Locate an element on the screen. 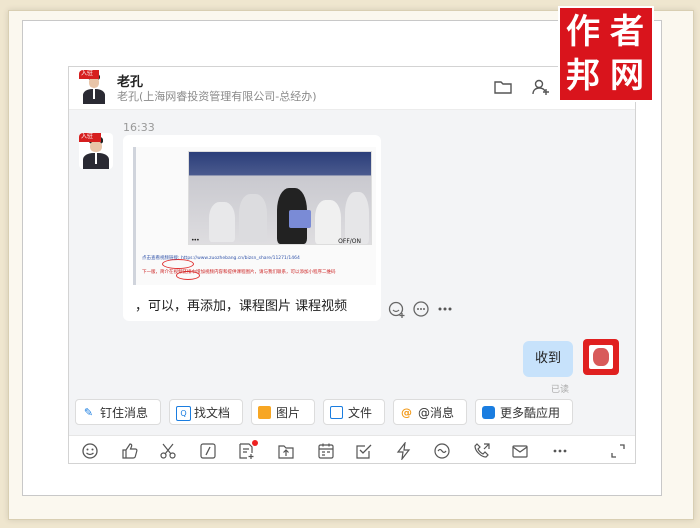 The width and height of the screenshot is (700, 528). image-icon is located at coordinates (264, 412).